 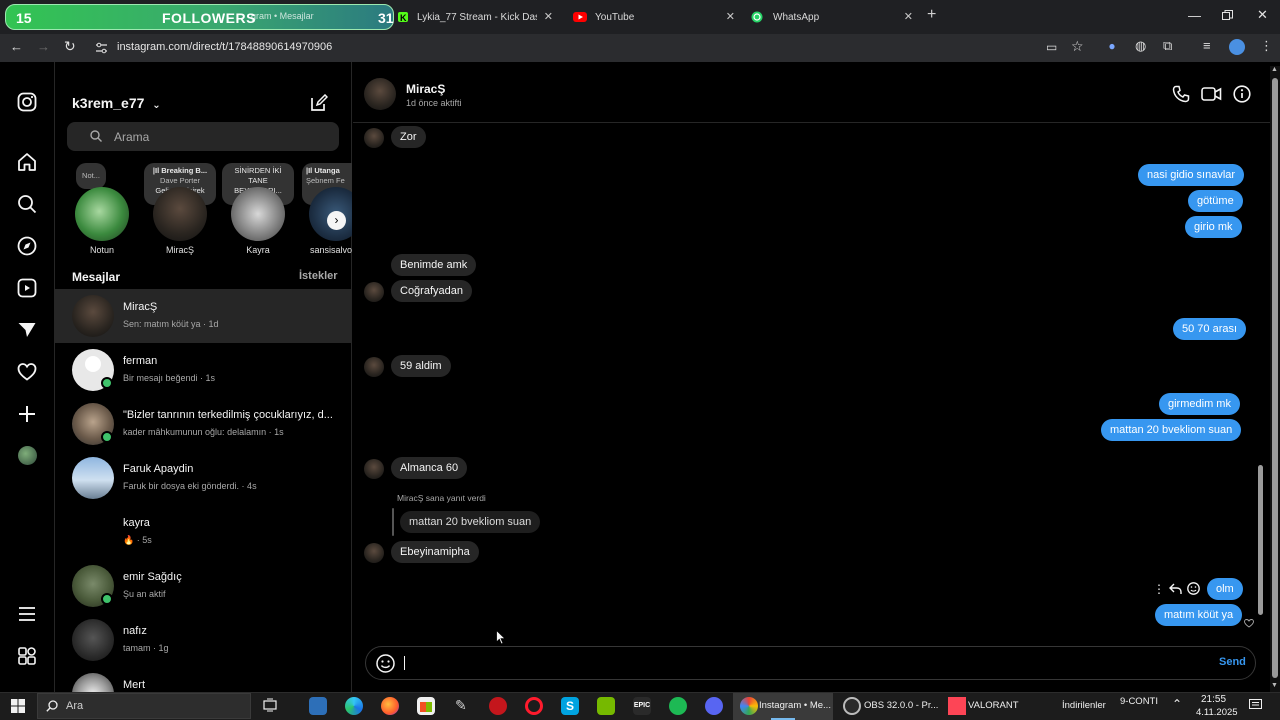 I want to click on clock-date: 4.11.2025, so click(x=1217, y=712).